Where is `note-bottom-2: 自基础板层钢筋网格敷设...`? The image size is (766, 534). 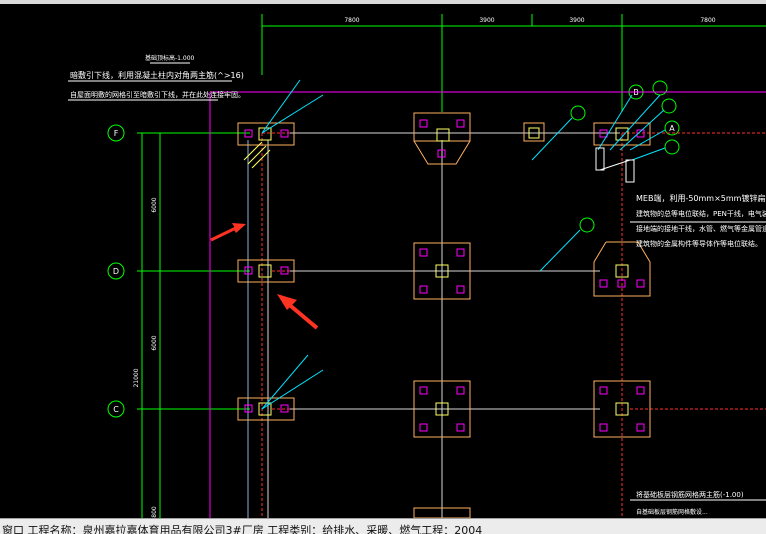
note-bottom-2: 自基础板层钢筋网格敷设... is located at coordinates (672, 512).